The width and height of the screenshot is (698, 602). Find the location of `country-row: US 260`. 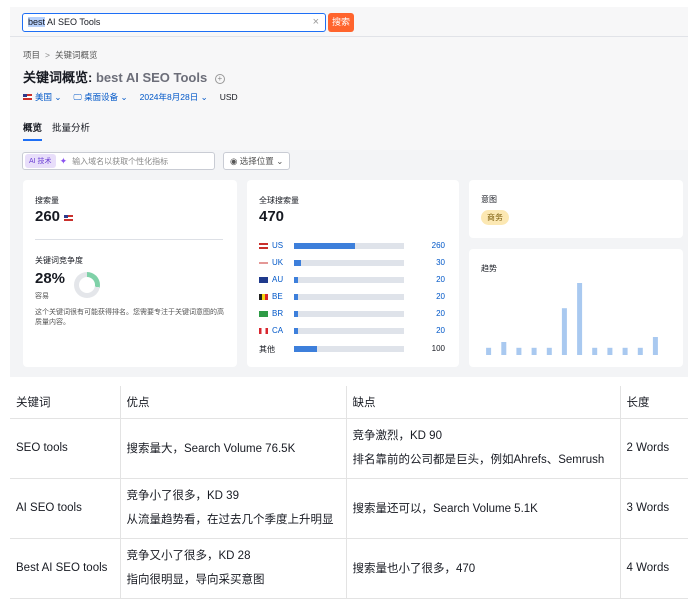

country-row: US 260 is located at coordinates (352, 246).